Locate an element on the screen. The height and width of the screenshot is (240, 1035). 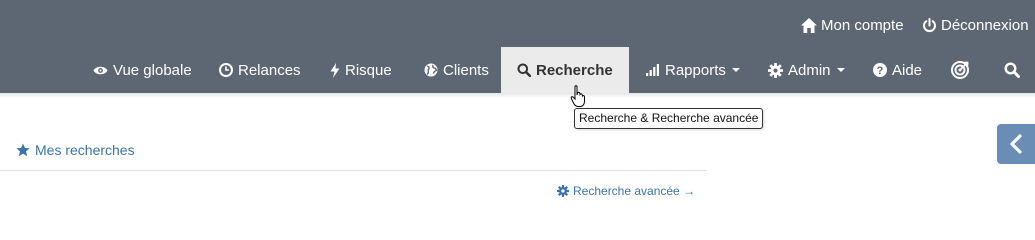
nav-item-vue-globale: Vue globale is located at coordinates (142, 70).